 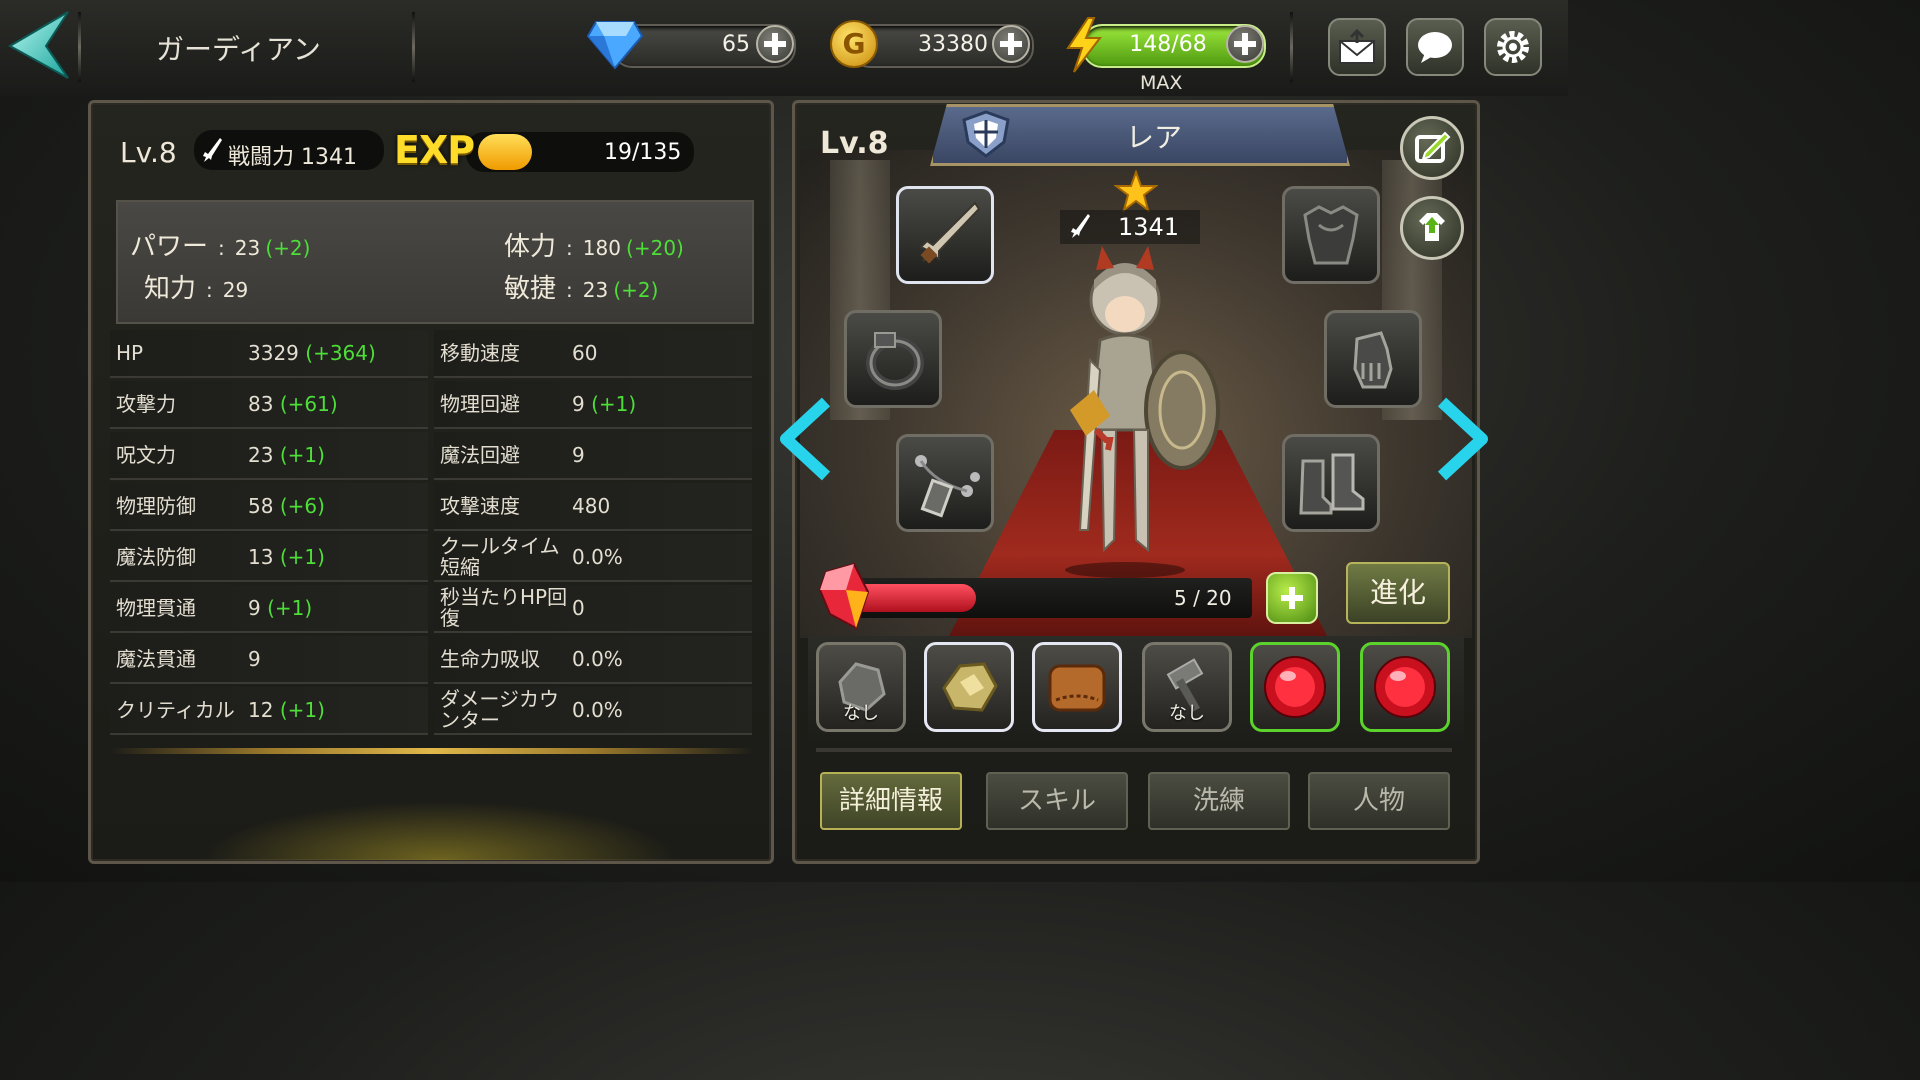 I want to click on rarity-label: レア, so click(x=1154, y=137).